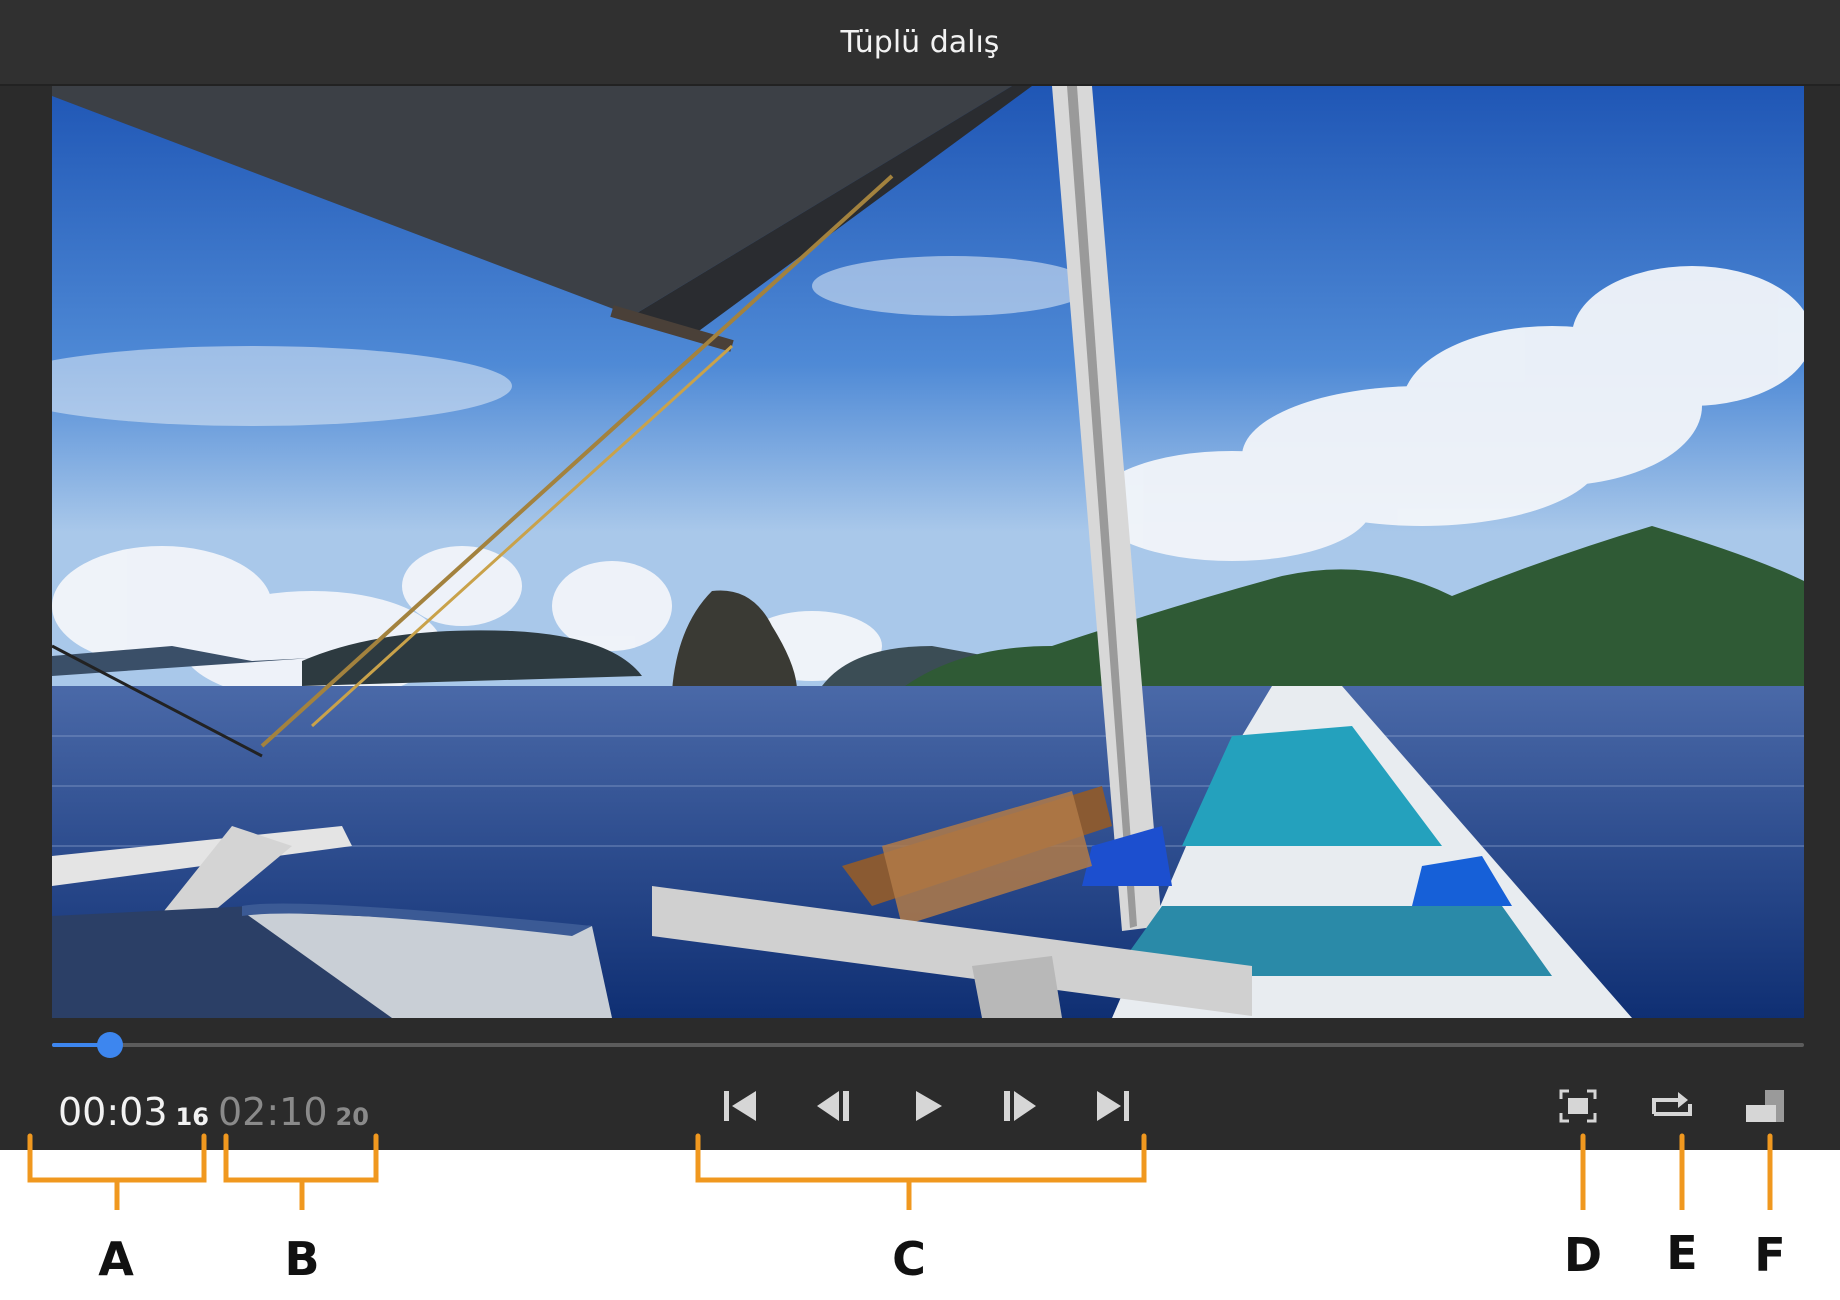 This screenshot has height=1300, width=1840. What do you see at coordinates (909, 1259) in the screenshot?
I see `annotation-label-c: C` at bounding box center [909, 1259].